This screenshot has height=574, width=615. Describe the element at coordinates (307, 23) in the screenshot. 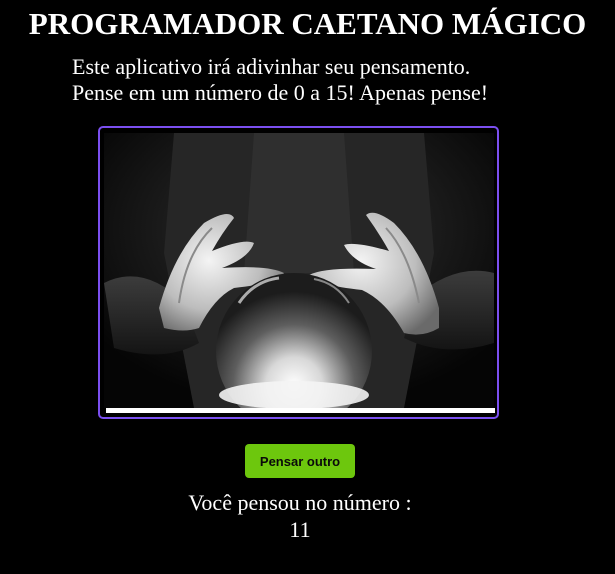

I see `page-title: PROGRAMADOR CAETANO MÁGICO` at that location.